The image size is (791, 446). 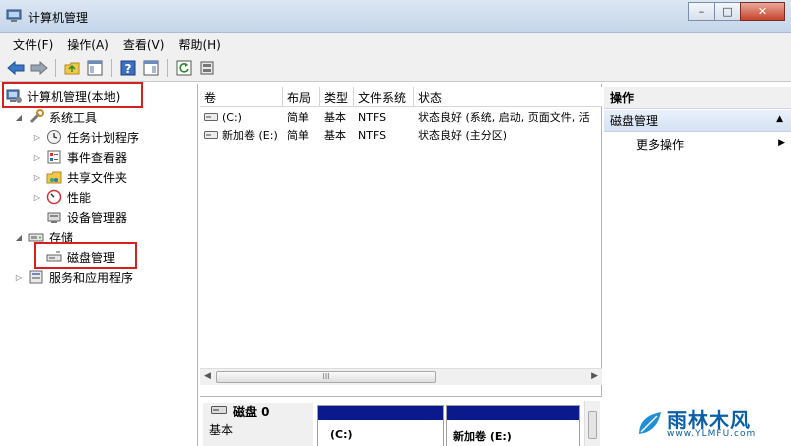 What do you see at coordinates (400, 135) in the screenshot?
I see `table-row: 新加卷 (E:) 简单 基本 NTFS 状态良好 (主分区)` at bounding box center [400, 135].